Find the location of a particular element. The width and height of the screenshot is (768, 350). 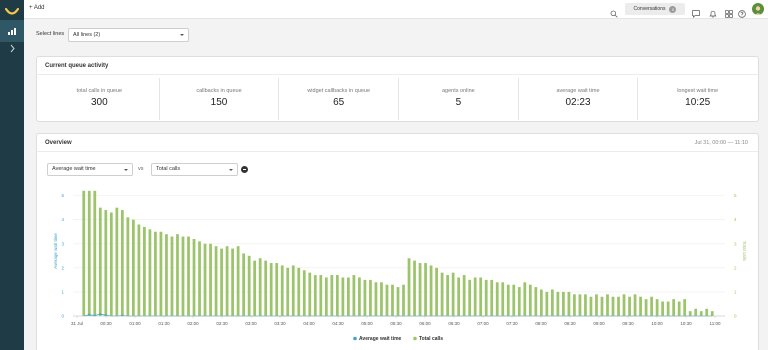

chat-icon is located at coordinates (696, 14).